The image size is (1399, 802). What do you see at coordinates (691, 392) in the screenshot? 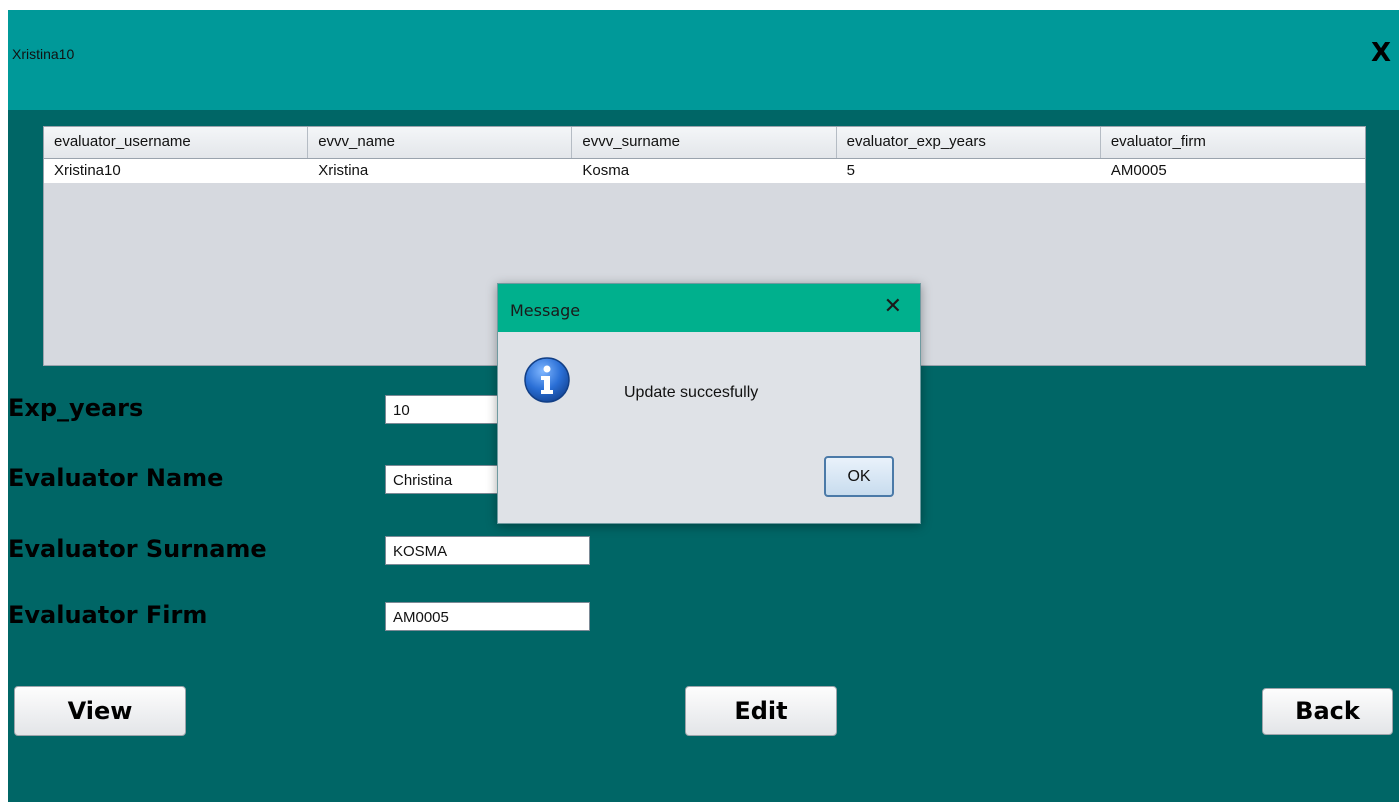
I see `dialog-message: Update succesfully` at bounding box center [691, 392].